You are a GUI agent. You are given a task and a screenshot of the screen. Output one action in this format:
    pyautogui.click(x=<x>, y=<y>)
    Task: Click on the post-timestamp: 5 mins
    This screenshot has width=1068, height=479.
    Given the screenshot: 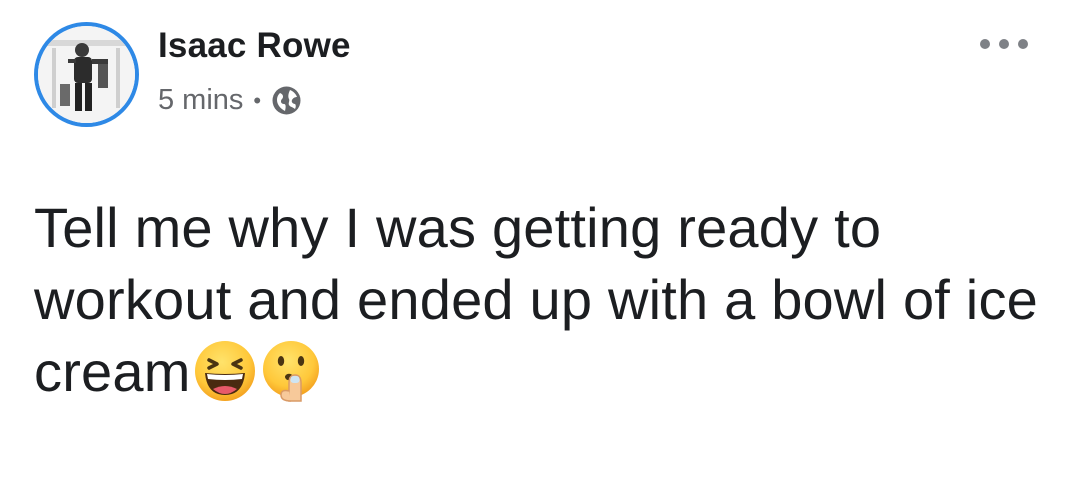 What is the action you would take?
    pyautogui.click(x=200, y=100)
    